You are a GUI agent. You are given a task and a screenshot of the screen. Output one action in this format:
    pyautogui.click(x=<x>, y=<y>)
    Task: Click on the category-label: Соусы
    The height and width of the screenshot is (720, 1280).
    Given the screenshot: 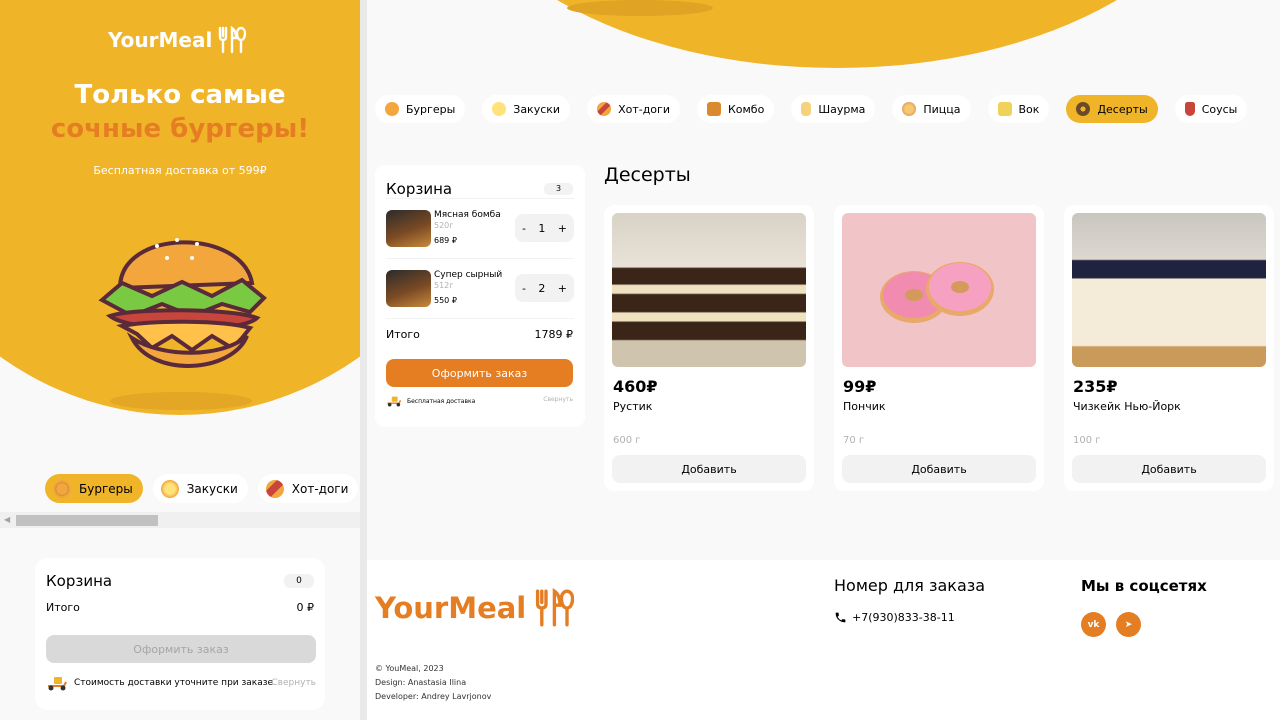 What is the action you would take?
    pyautogui.click(x=1219, y=109)
    